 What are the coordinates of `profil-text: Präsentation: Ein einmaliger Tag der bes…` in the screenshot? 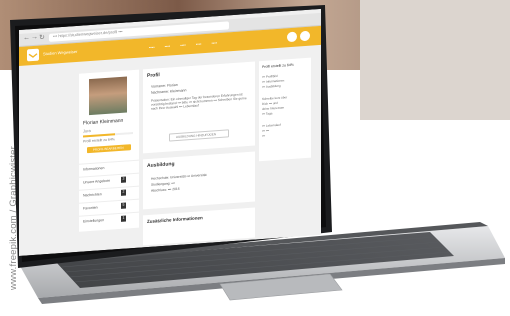 It's located at (199, 102).